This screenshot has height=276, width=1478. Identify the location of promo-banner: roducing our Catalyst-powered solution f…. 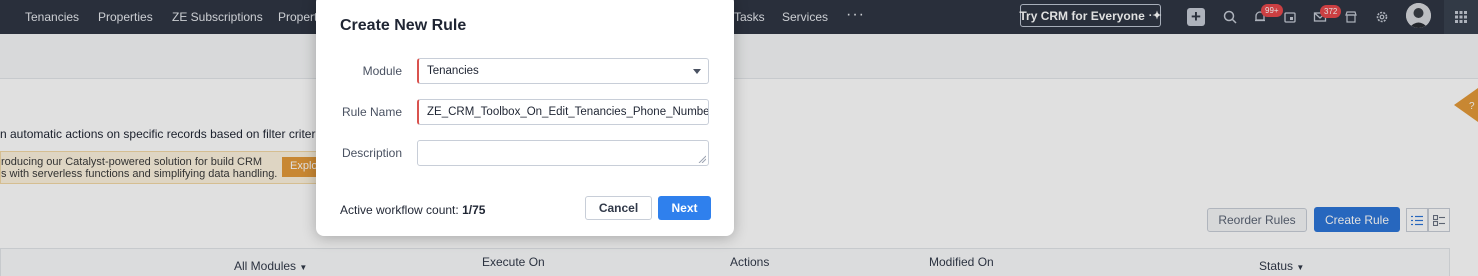
(165, 167).